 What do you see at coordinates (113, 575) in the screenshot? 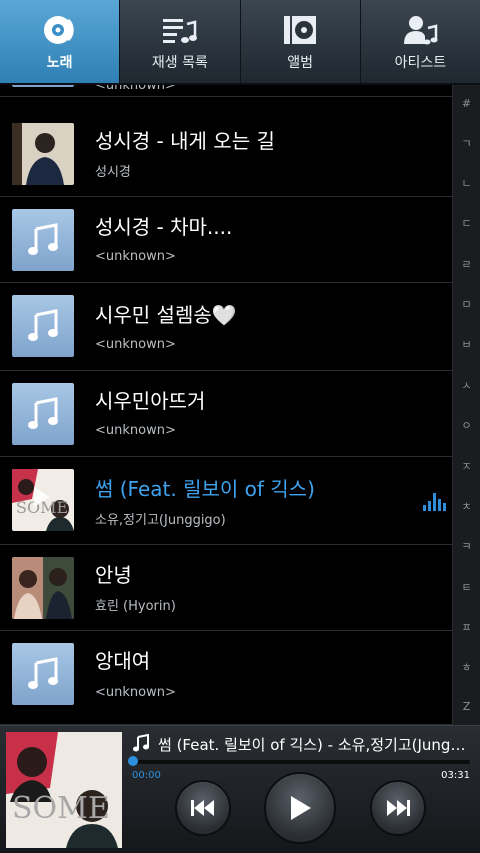
I see `song-title: 안녕` at bounding box center [113, 575].